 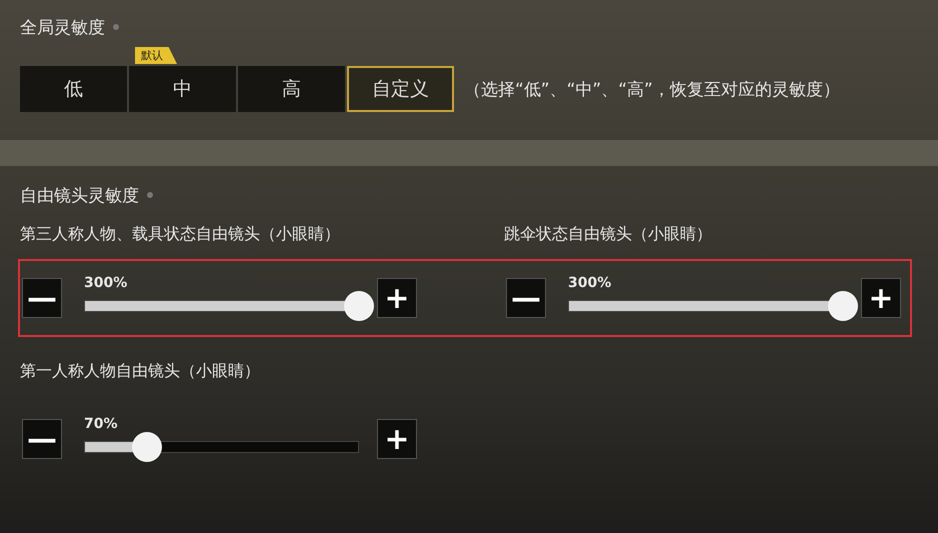 I want to click on slider-label: 第三人称人物、载具状态自由镜头（小眼睛）, so click(x=180, y=234).